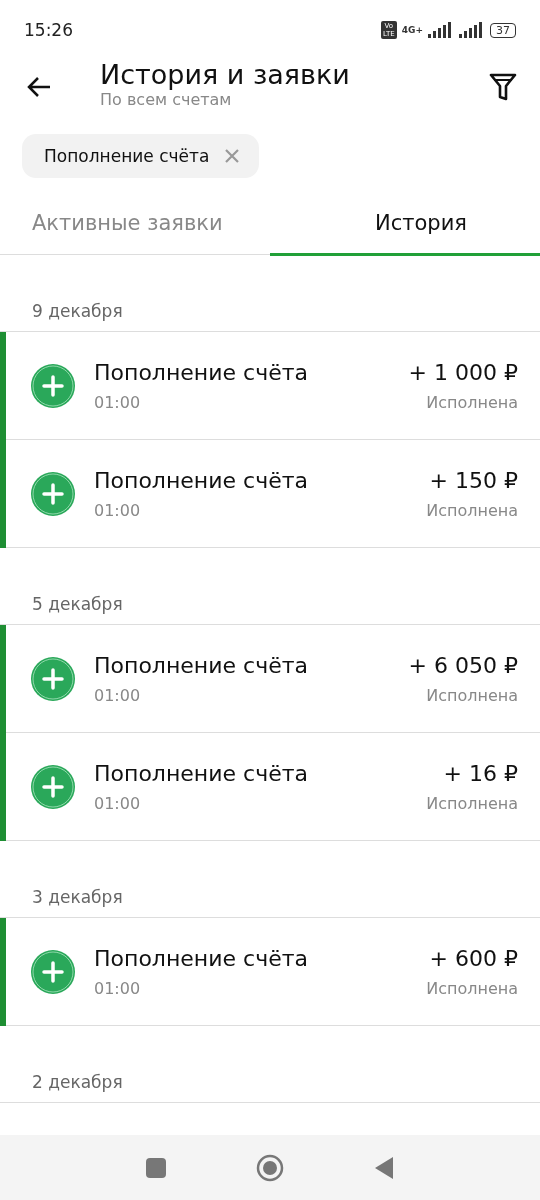  What do you see at coordinates (503, 30) in the screenshot?
I see `battery-indicator: 37` at bounding box center [503, 30].